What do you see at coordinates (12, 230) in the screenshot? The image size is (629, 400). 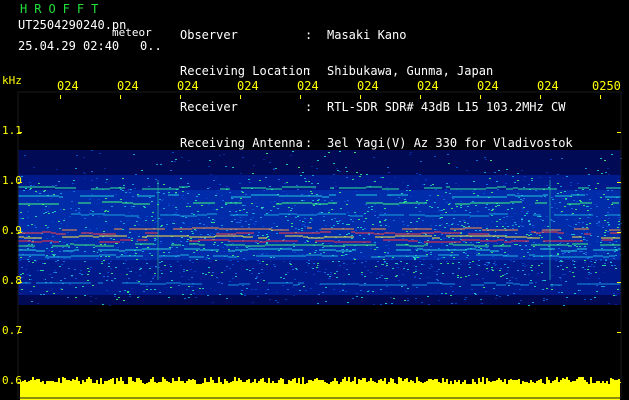 I see `y-tick-label: 0.9` at bounding box center [12, 230].